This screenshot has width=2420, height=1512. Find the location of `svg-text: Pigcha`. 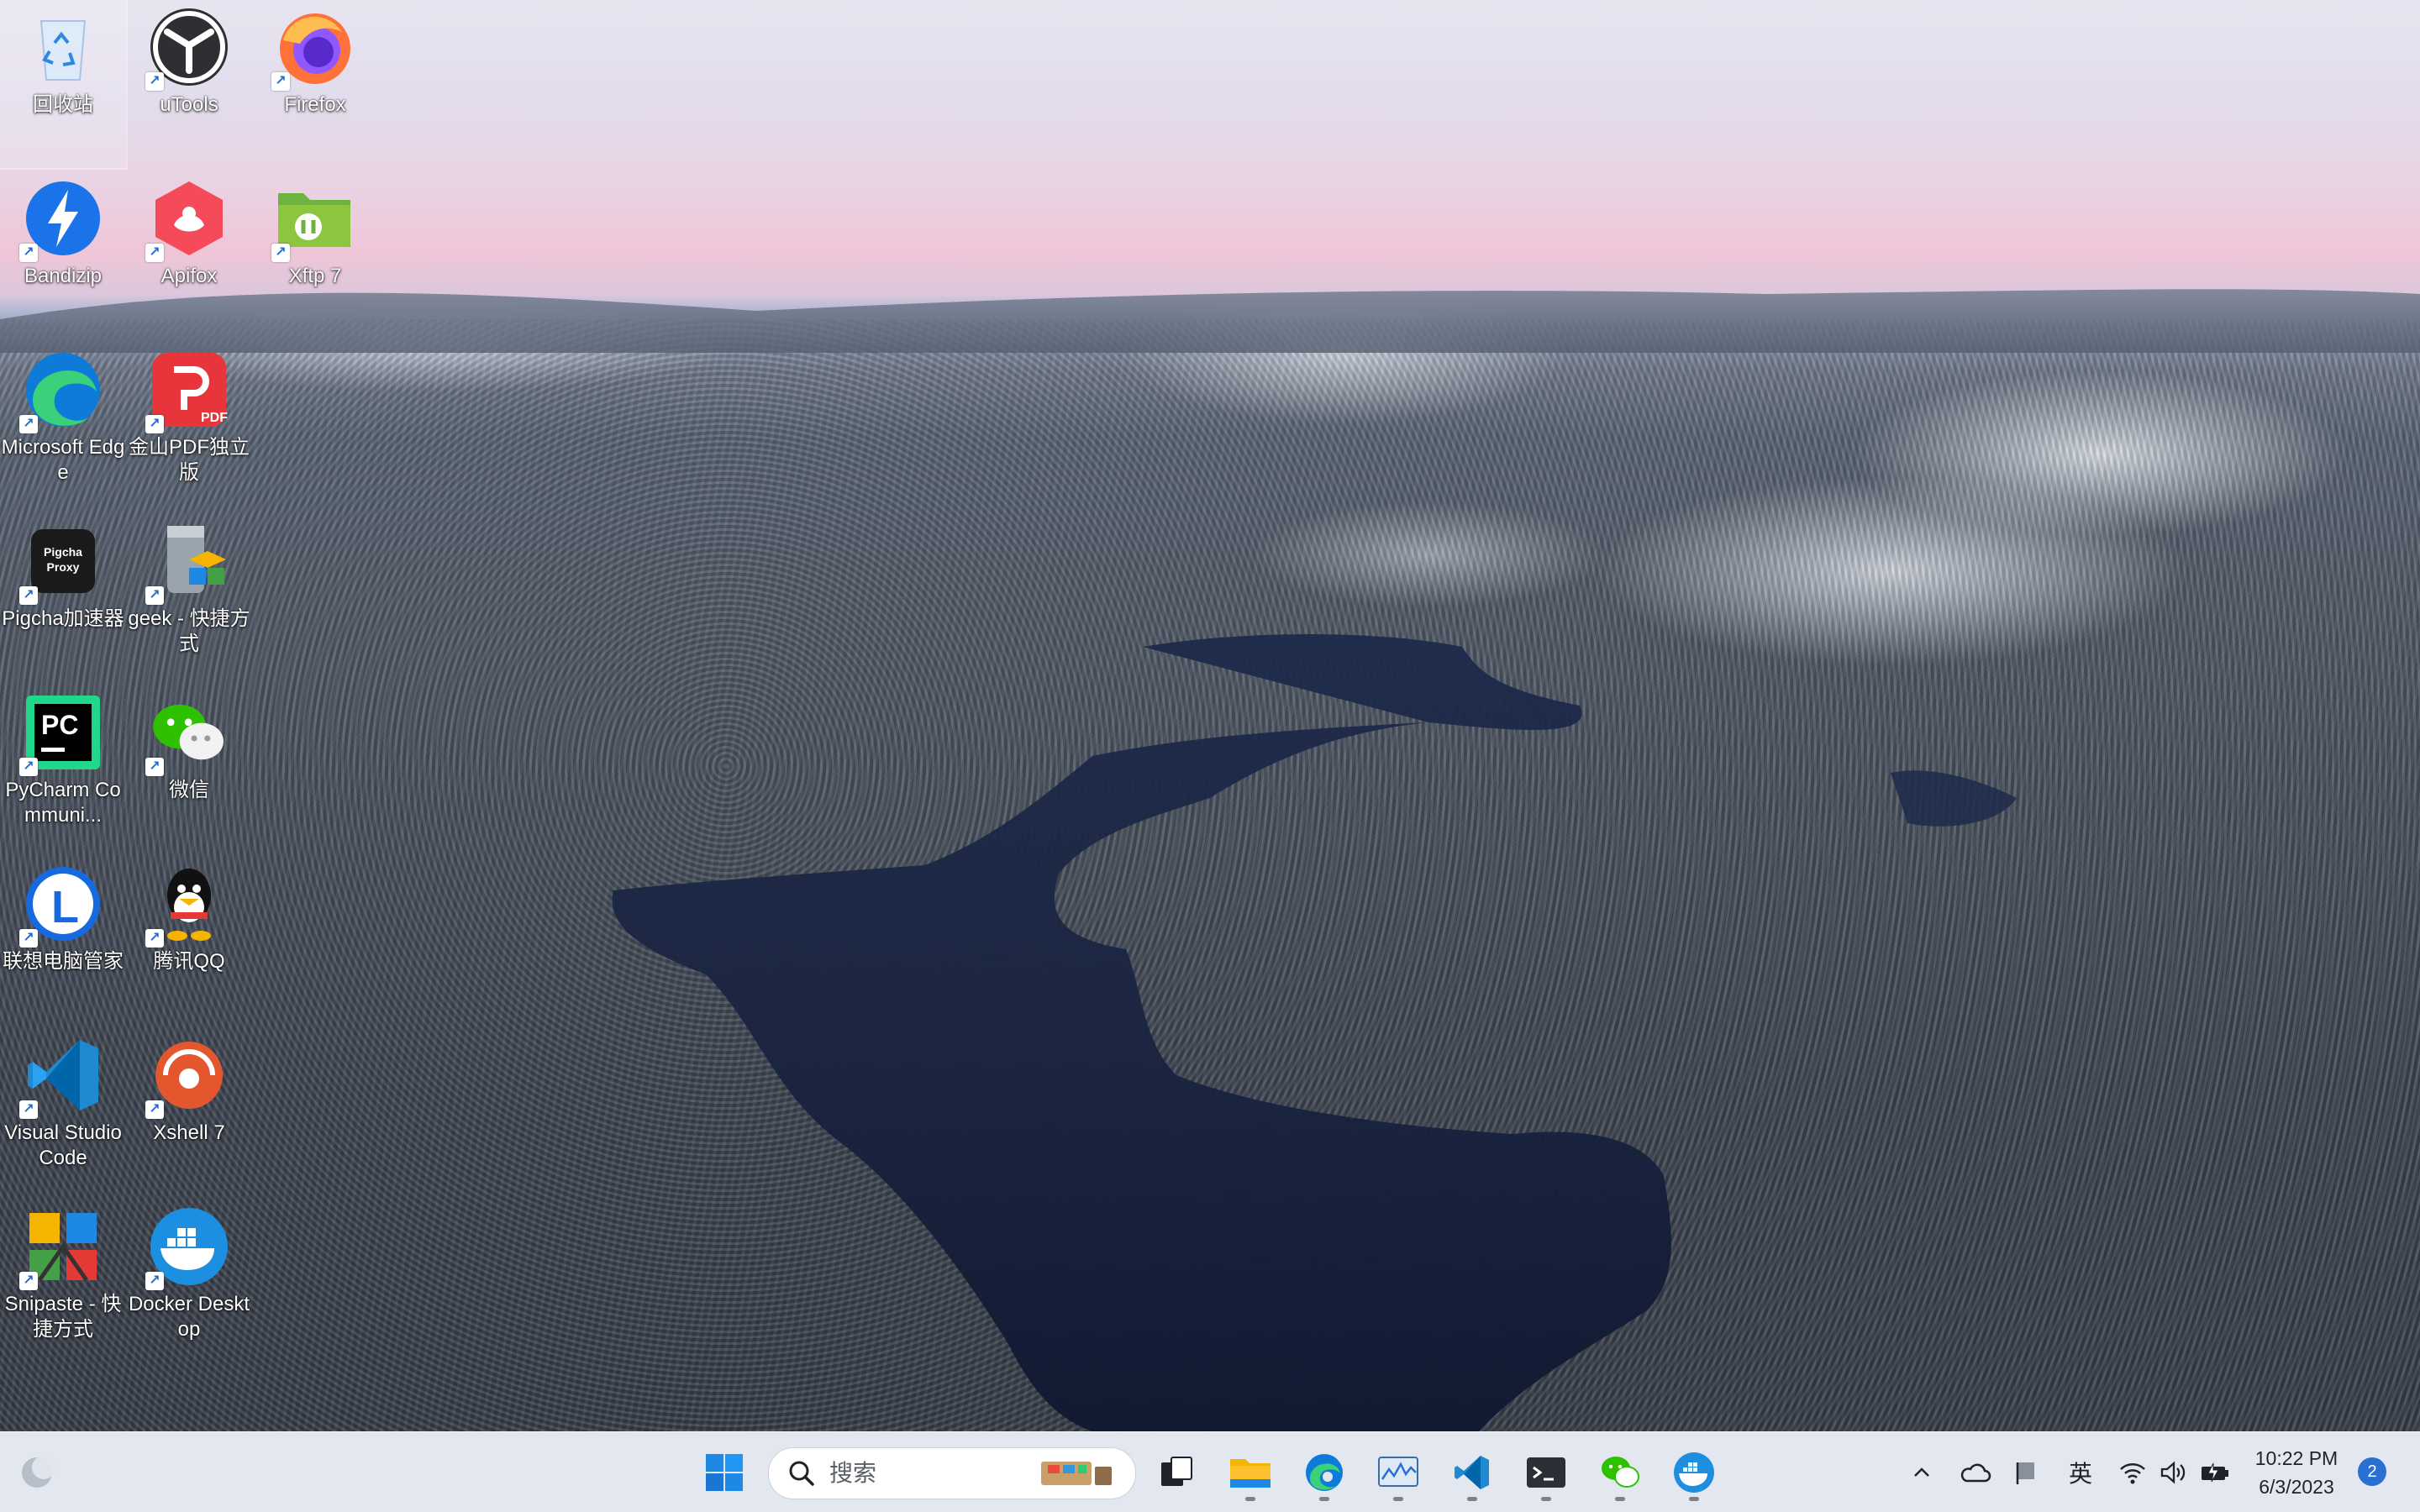

svg-text: Pigcha is located at coordinates (63, 552).